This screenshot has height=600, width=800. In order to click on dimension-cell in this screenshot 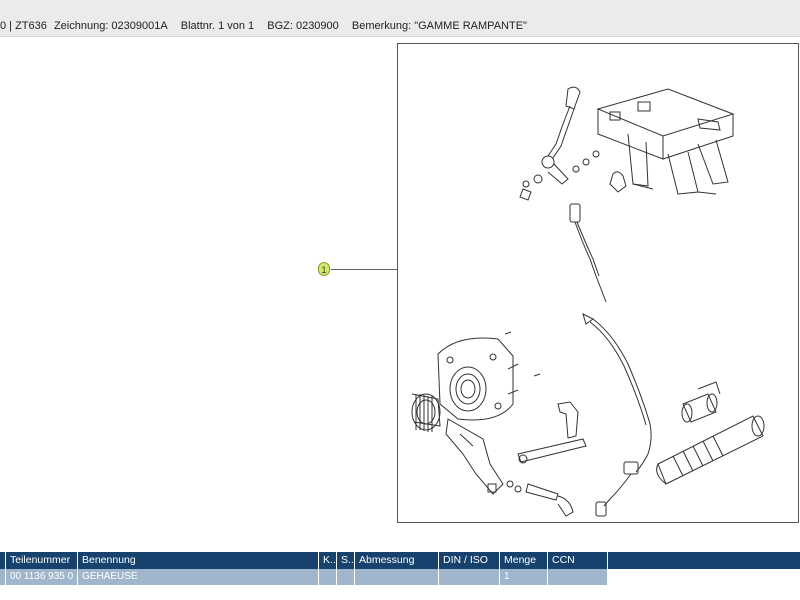, I will do `click(397, 577)`.